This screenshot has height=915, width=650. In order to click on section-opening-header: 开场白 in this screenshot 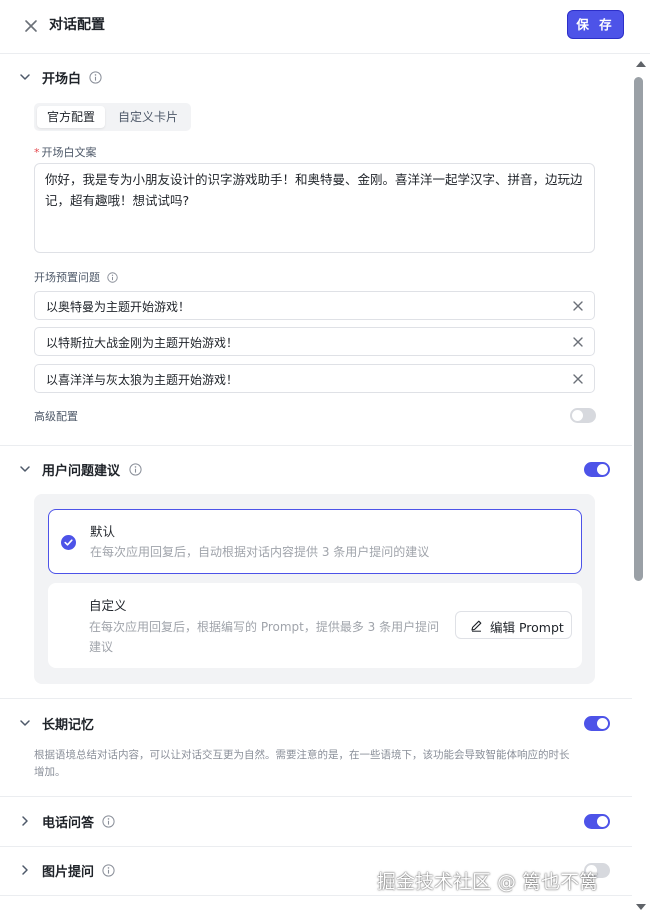, I will do `click(316, 78)`.